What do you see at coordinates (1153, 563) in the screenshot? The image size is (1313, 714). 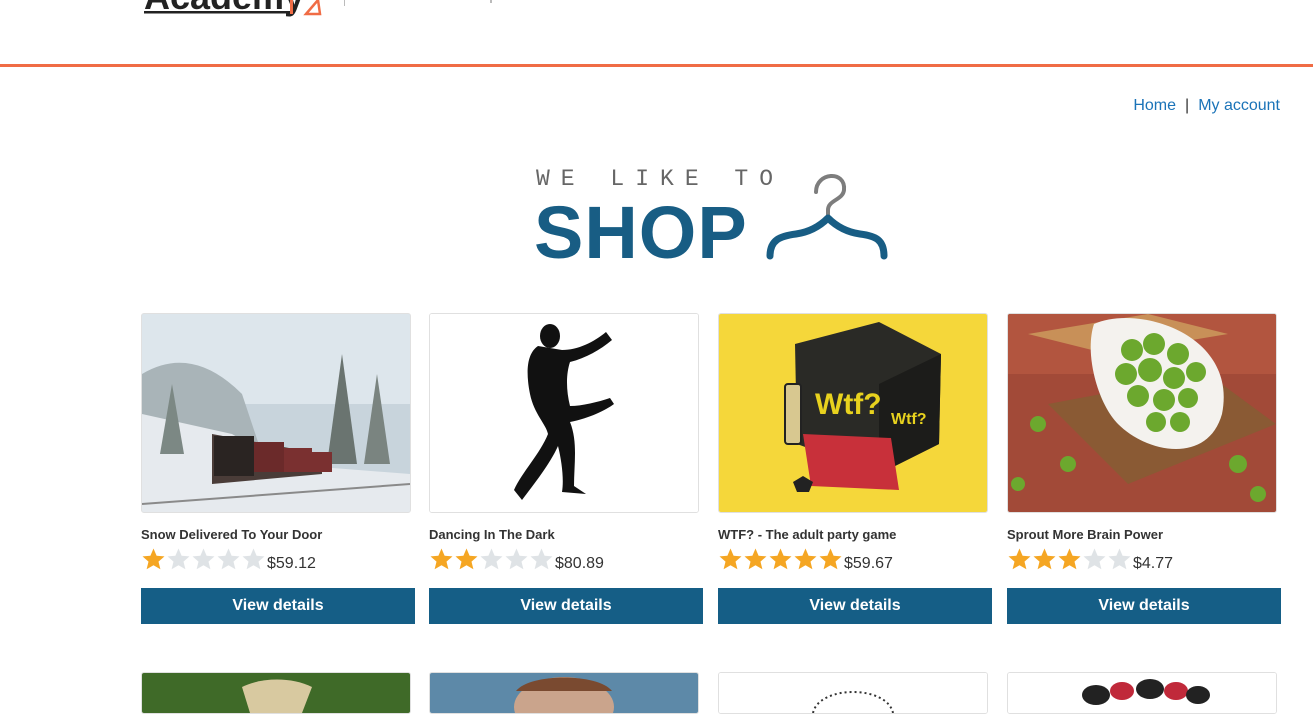 I see `product-price: $4.77` at bounding box center [1153, 563].